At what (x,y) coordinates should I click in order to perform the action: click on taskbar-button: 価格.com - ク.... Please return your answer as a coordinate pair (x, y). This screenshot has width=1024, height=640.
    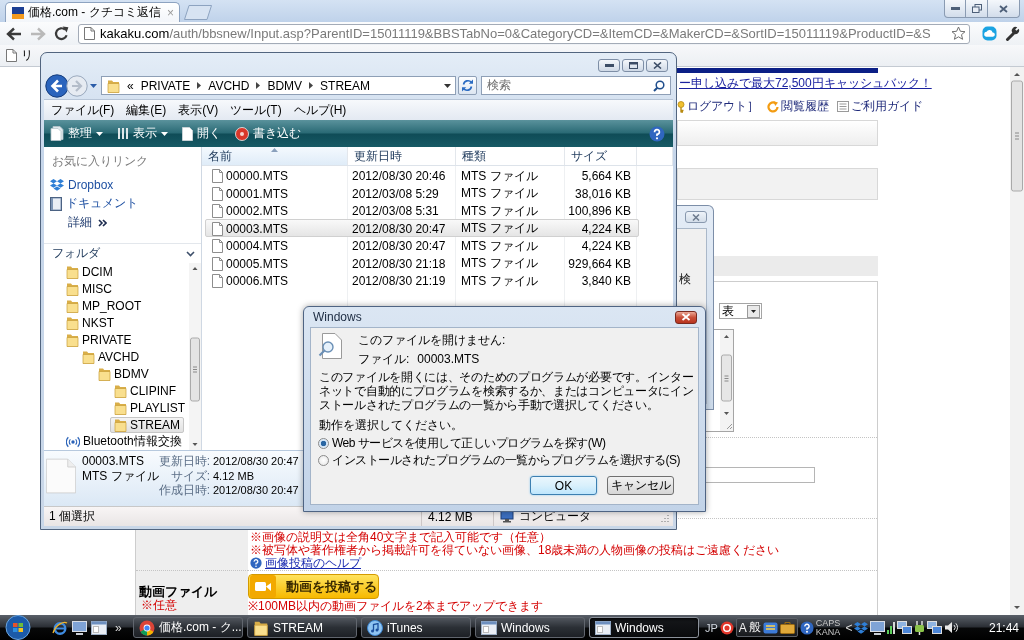
    Looking at the image, I should click on (188, 627).